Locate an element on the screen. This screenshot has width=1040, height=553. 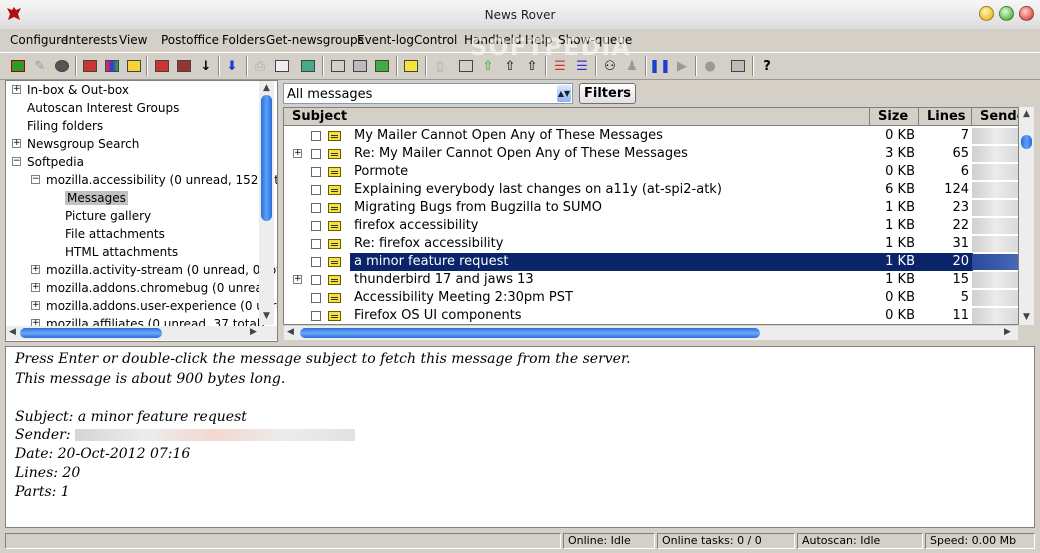
menu-control: Control is located at coordinates (435, 40).